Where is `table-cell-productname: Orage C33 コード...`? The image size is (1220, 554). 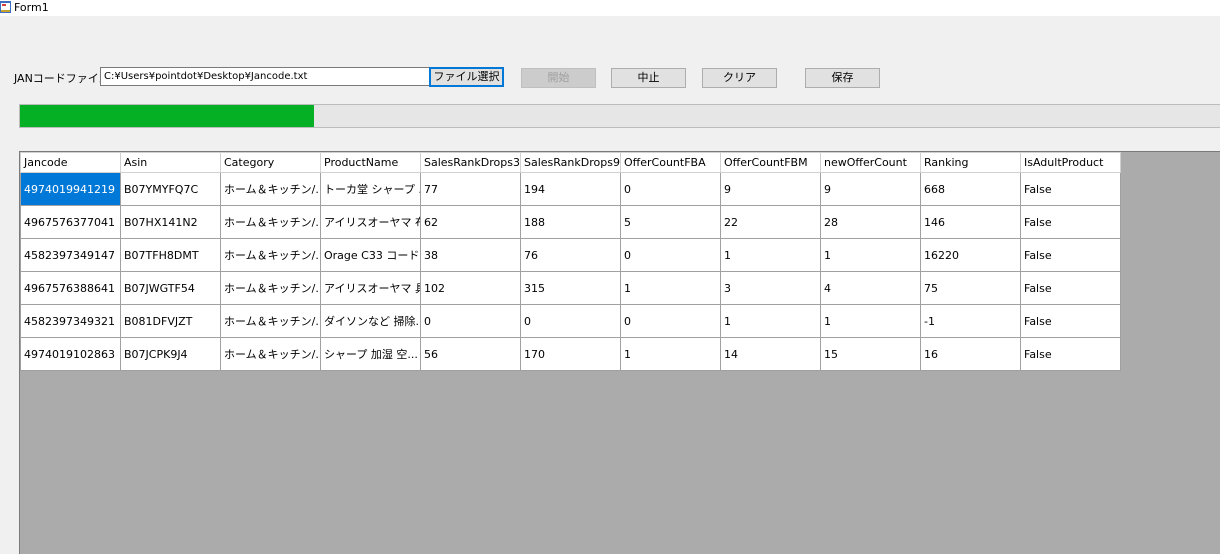
table-cell-productname: Orage C33 コード... is located at coordinates (370, 255).